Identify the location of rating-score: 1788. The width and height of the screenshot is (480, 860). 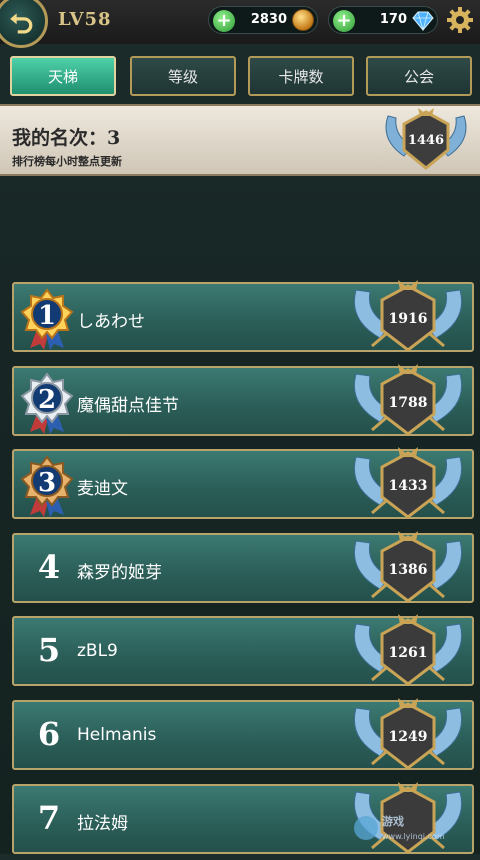
(408, 403).